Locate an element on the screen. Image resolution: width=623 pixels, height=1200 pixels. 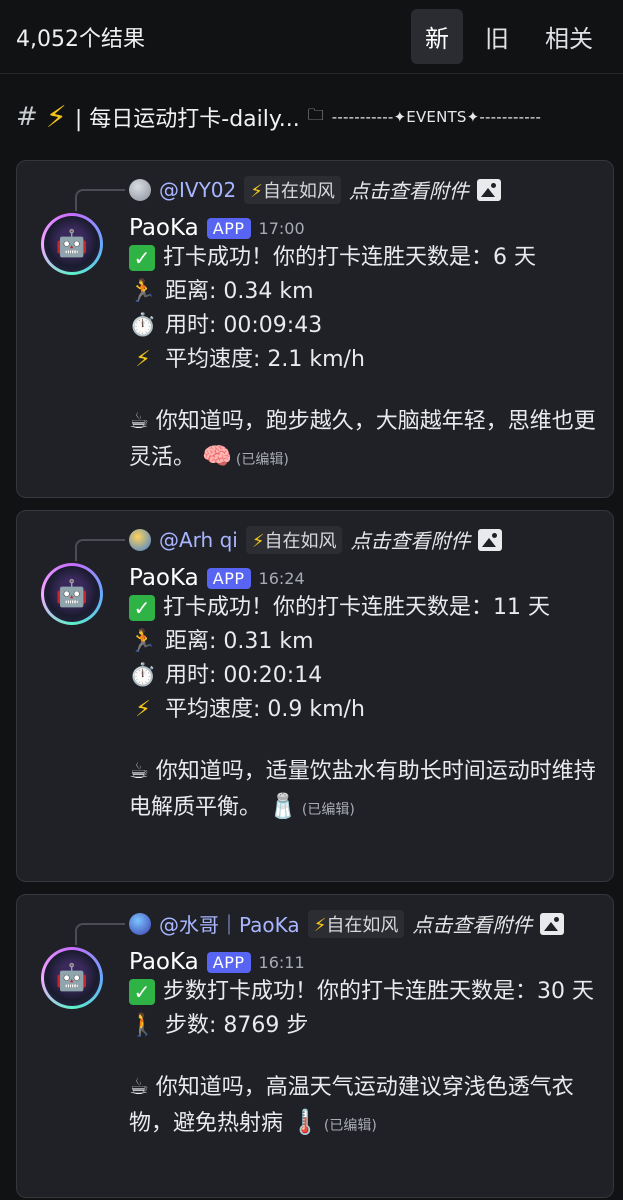
walker-icon: 🚶 is located at coordinates (143, 1025).